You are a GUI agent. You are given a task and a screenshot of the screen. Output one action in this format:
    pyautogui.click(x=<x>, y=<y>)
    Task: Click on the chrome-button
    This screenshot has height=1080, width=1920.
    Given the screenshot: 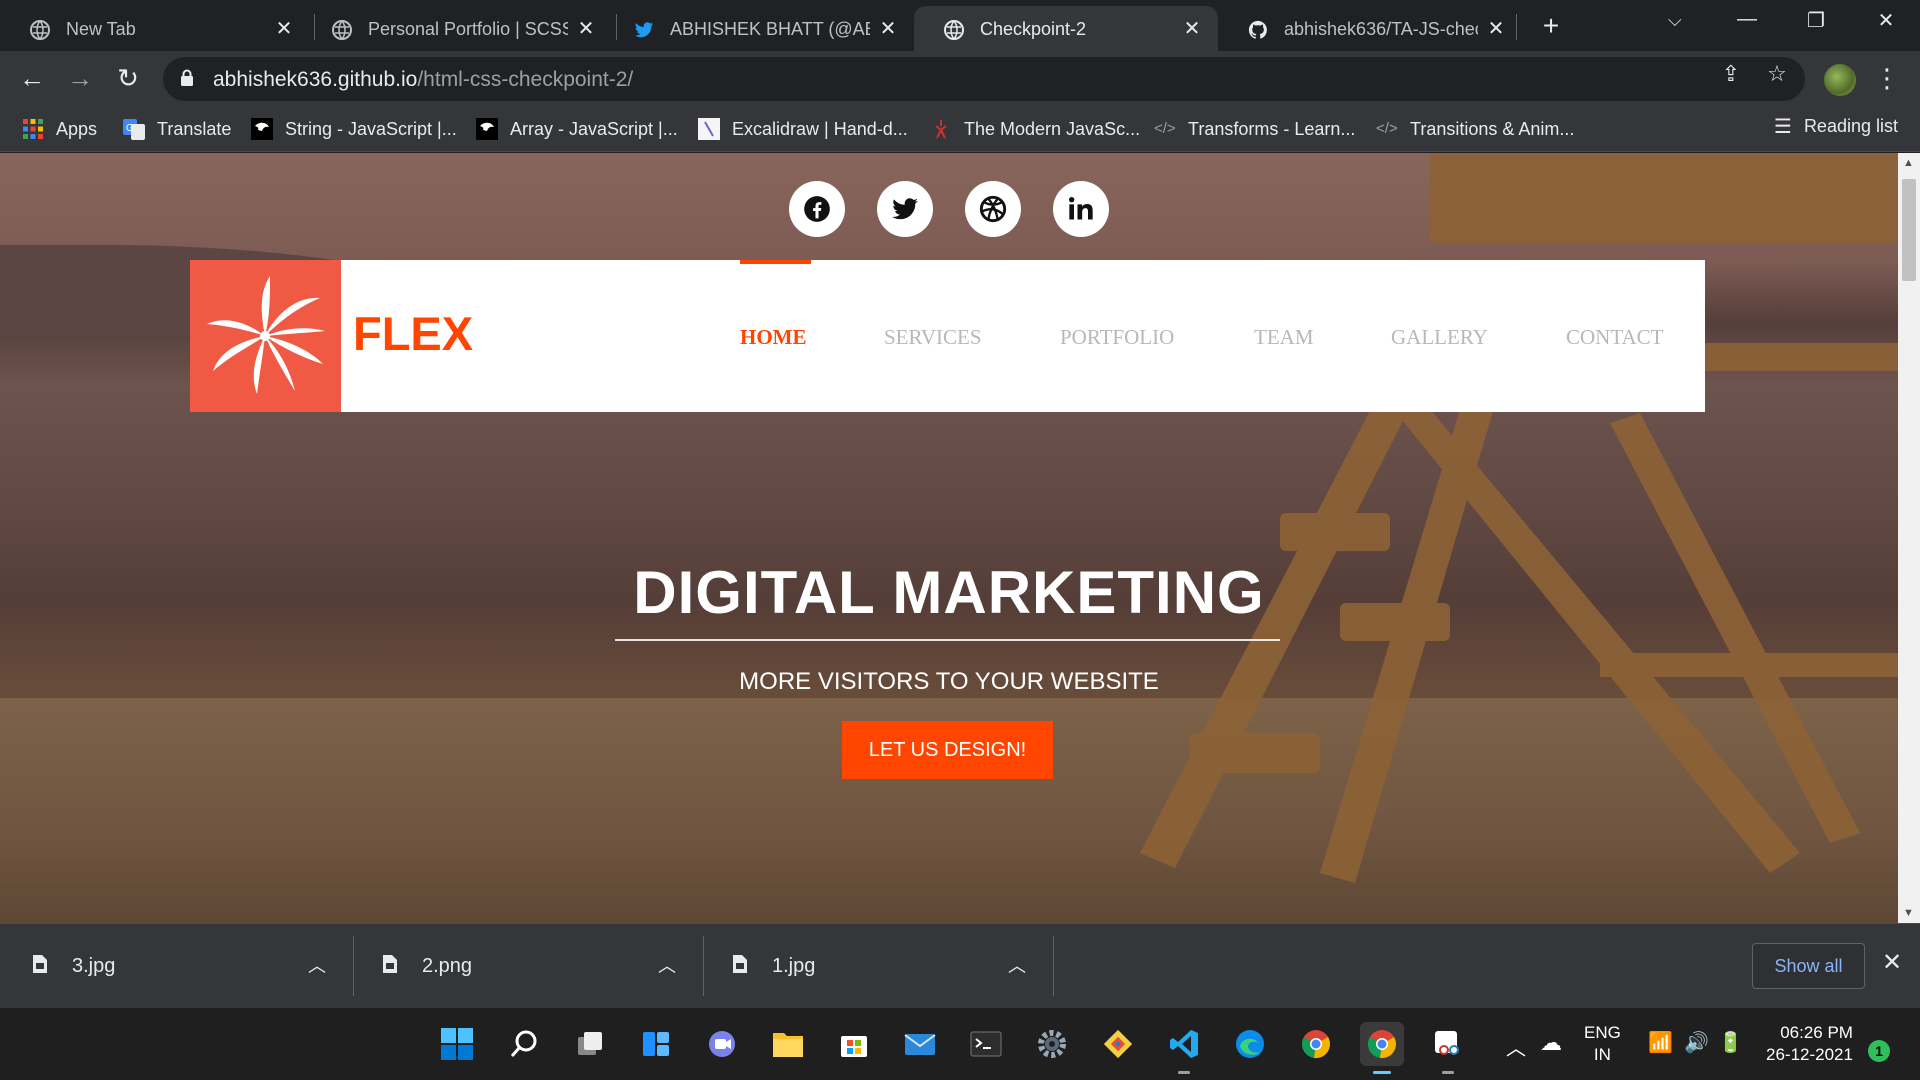 What is the action you would take?
    pyautogui.click(x=1316, y=1044)
    